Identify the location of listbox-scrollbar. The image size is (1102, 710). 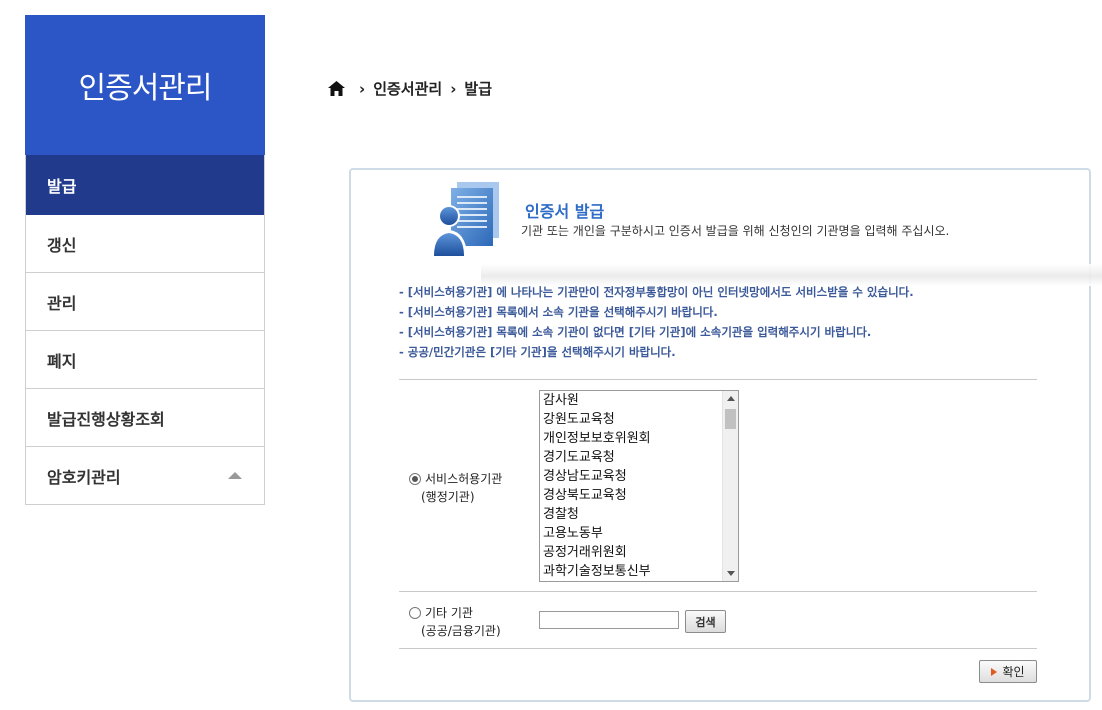
(730, 486).